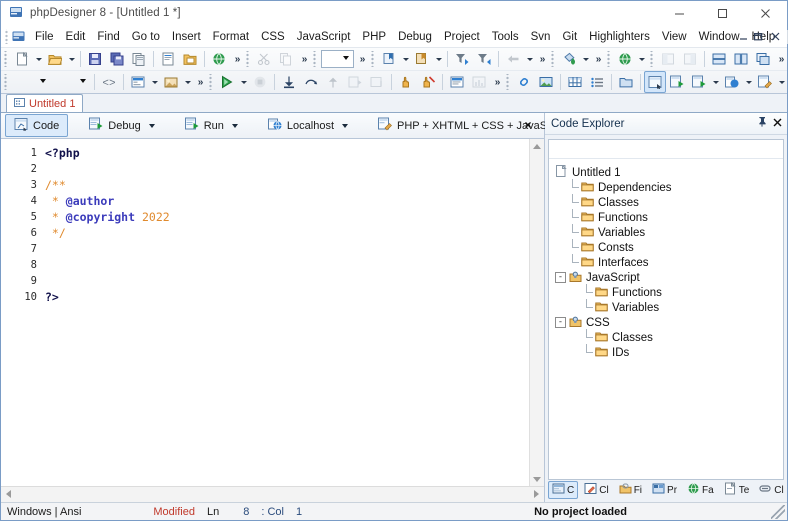 The height and width of the screenshot is (521, 788). I want to click on debug-window-button, so click(457, 82).